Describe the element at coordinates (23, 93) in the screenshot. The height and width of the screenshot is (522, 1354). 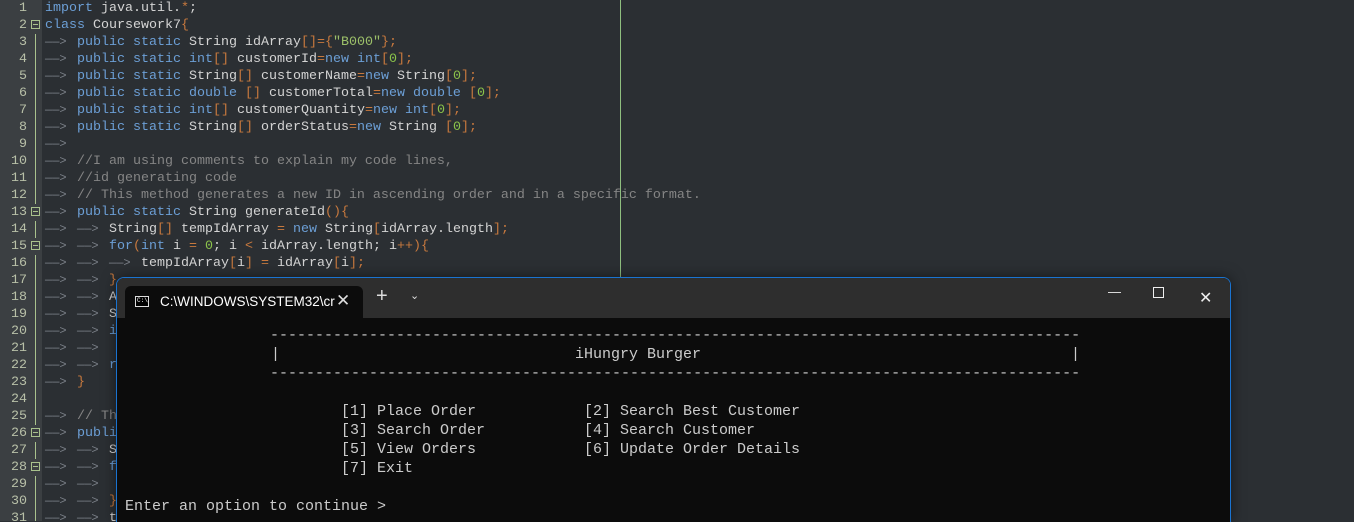
I see `line-number: 6` at that location.